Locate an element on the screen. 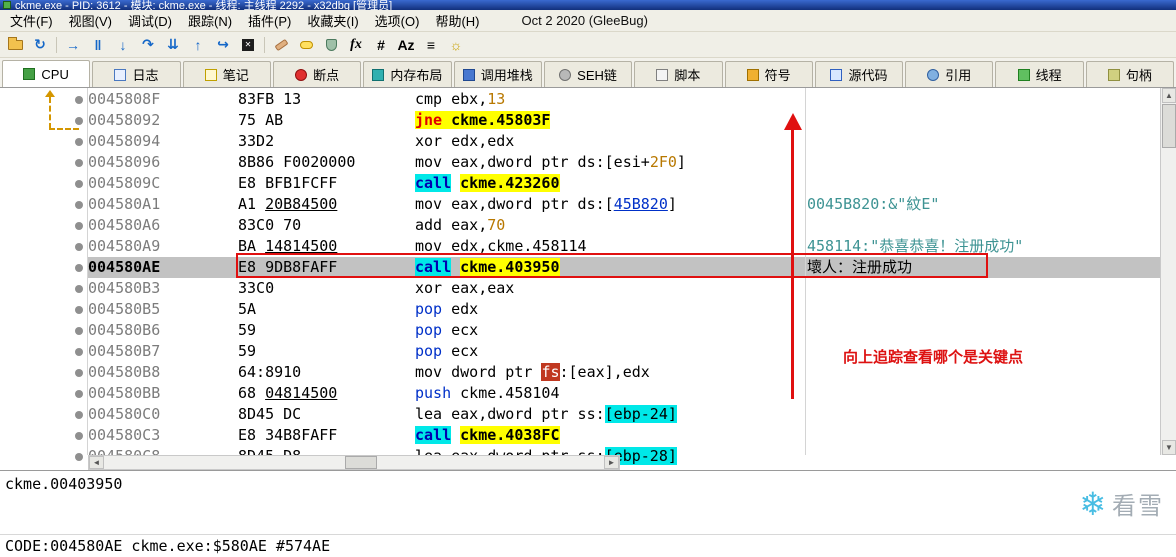  patch-icon is located at coordinates (281, 45).